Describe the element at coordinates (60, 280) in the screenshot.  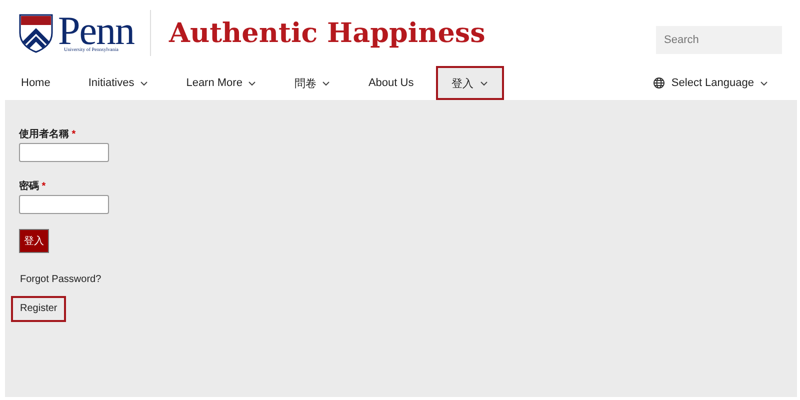
I see `link: Forgot Password?` at that location.